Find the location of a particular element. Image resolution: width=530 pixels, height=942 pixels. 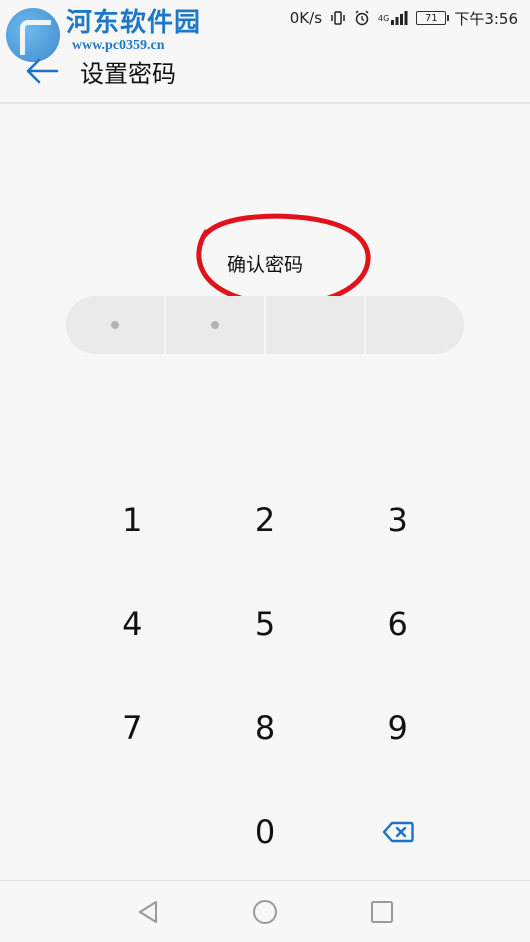

back-triangle-icon is located at coordinates (148, 911).